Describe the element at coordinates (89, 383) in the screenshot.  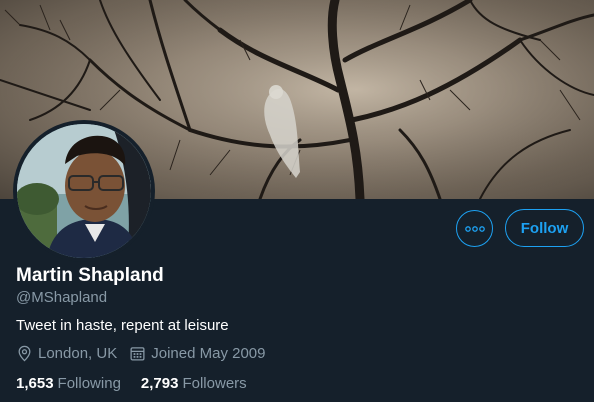
I see `following-label: Following` at that location.